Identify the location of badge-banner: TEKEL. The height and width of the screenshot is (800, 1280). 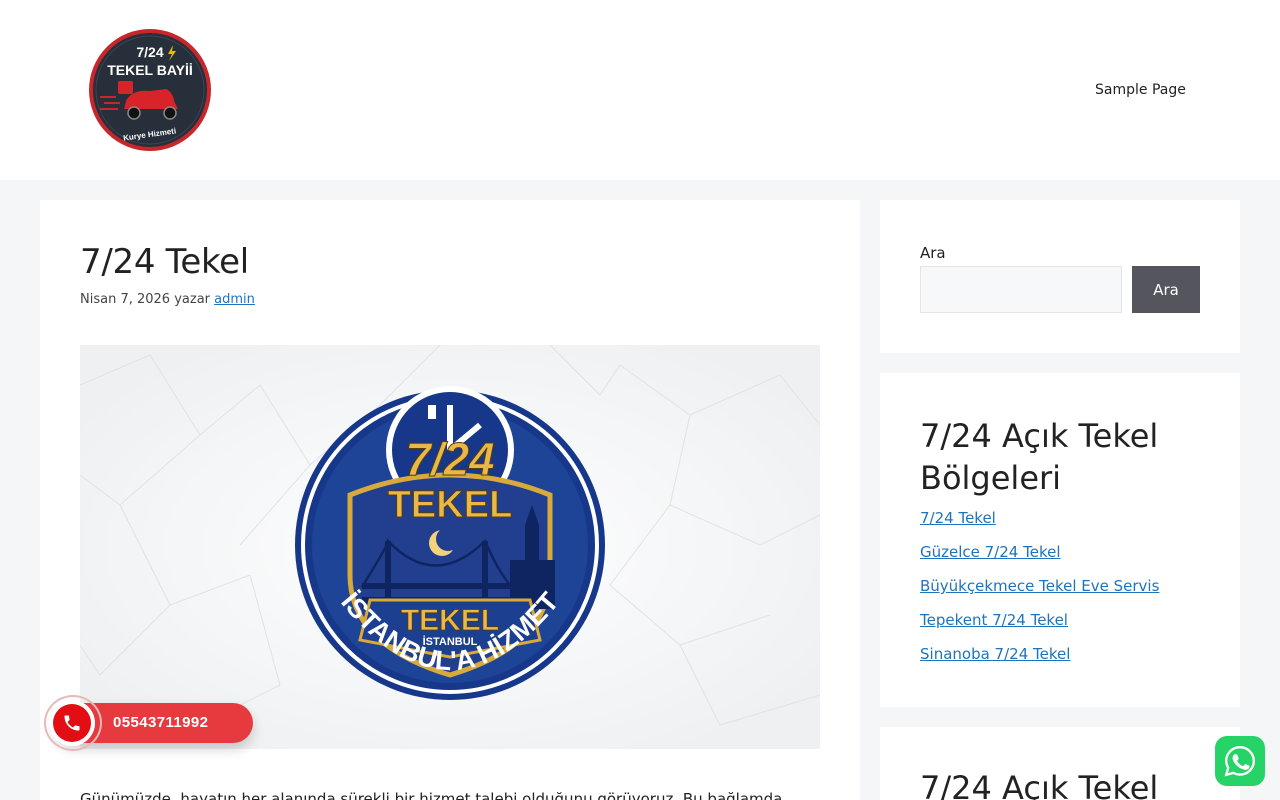
(450, 620).